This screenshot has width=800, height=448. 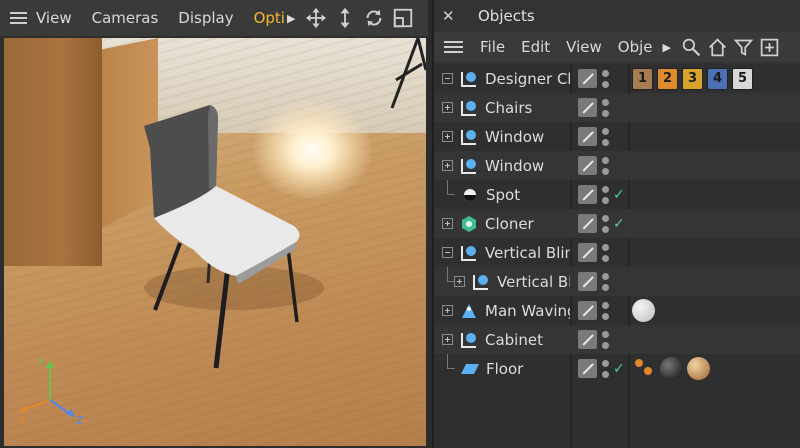 I want to click on object-name-cell: Vertical Bl, so click(x=502, y=281).